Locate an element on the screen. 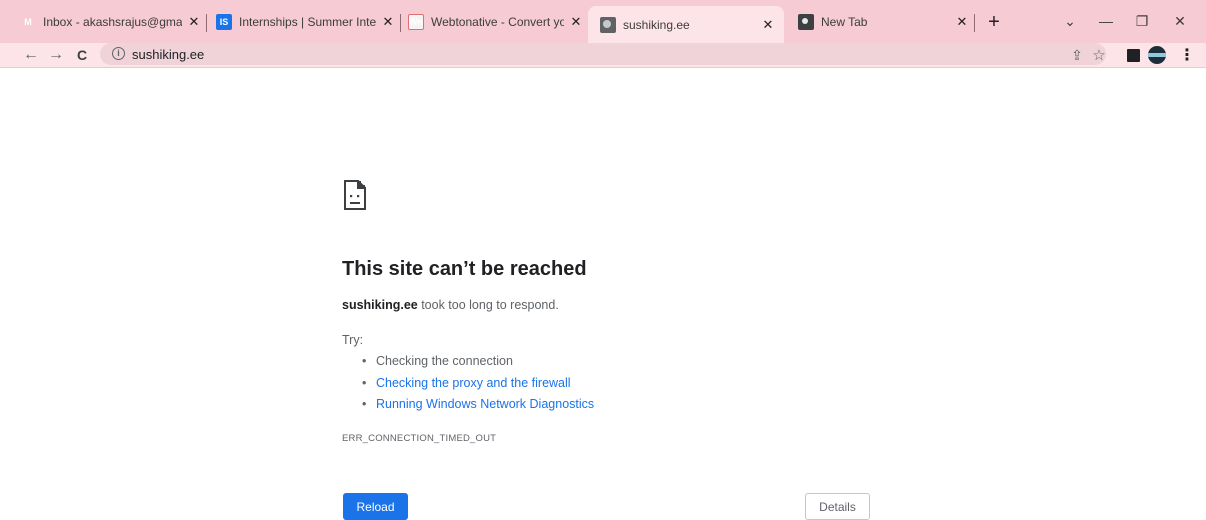 The image size is (1206, 520). minimize-button: — is located at coordinates (1106, 21).